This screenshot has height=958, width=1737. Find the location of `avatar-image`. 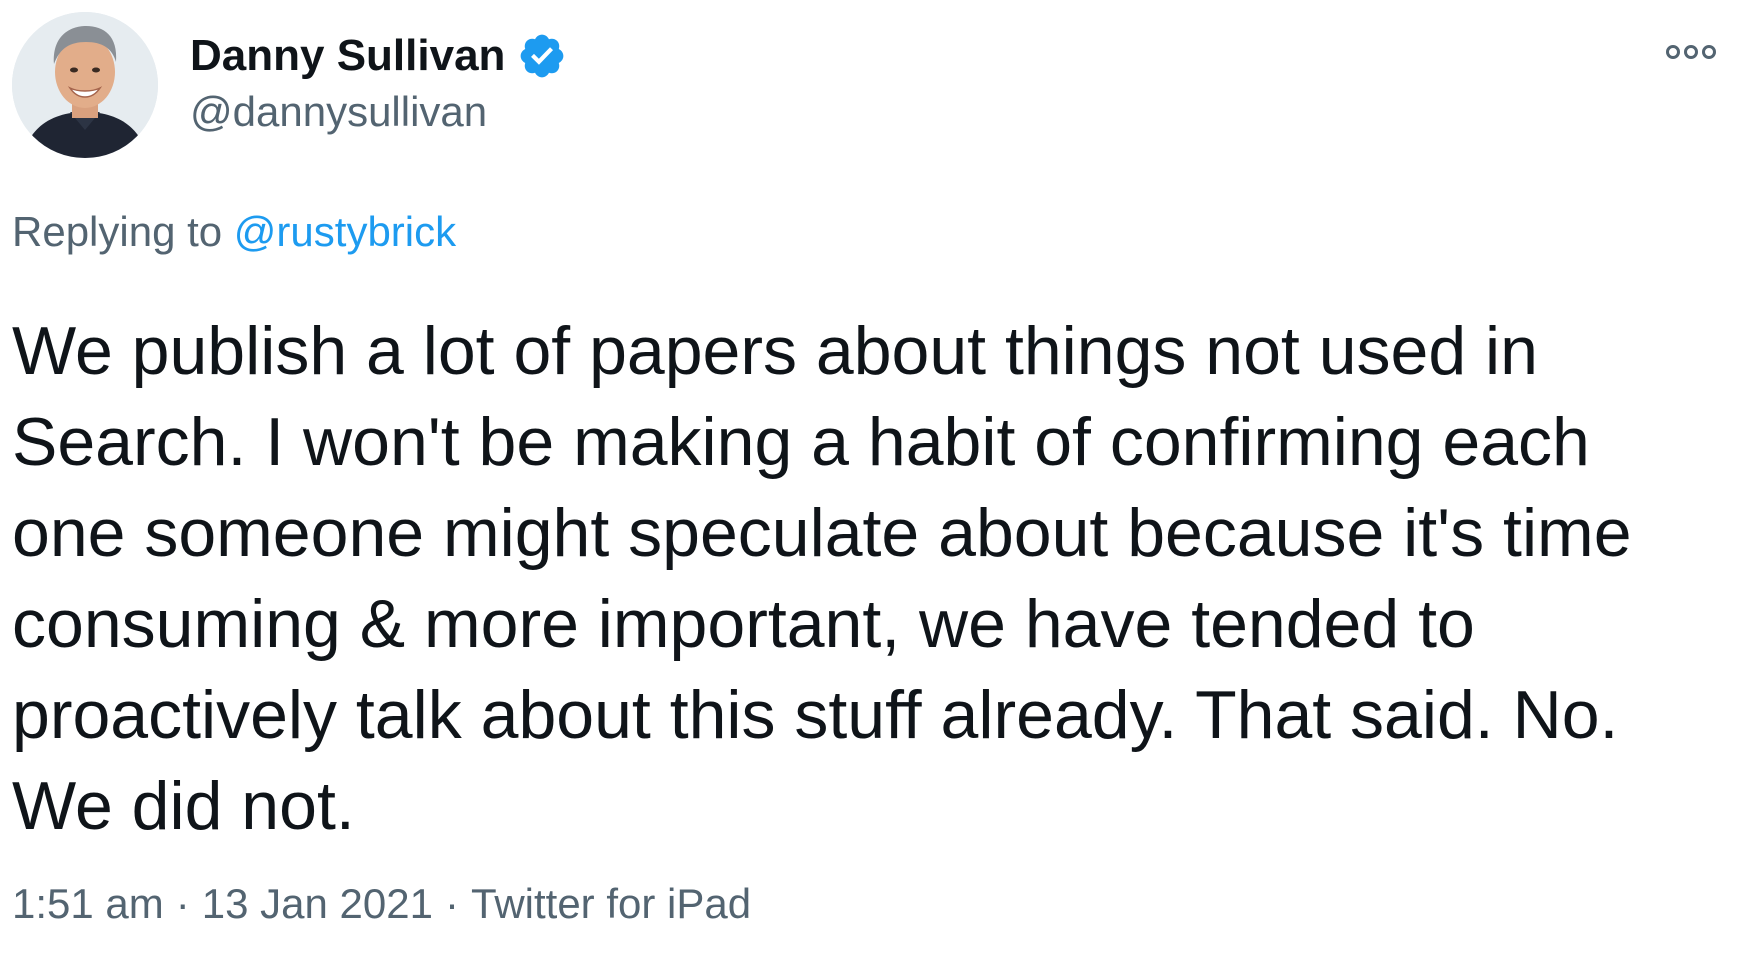

avatar-image is located at coordinates (85, 85).